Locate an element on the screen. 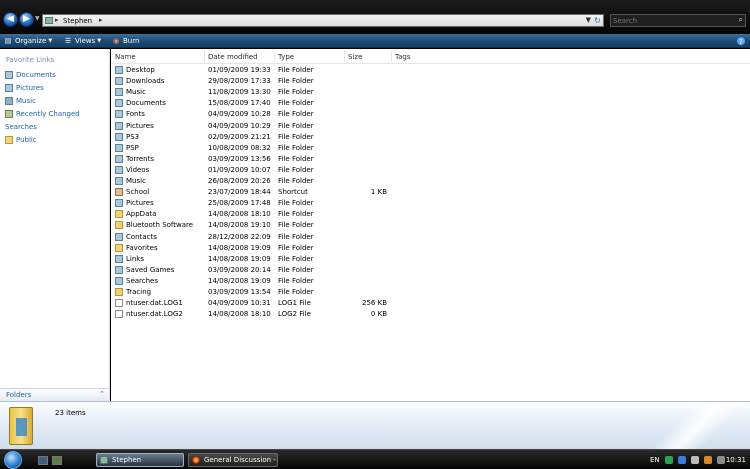 The height and width of the screenshot is (469, 750). favorite-link-documents: Documents is located at coordinates (30, 75).